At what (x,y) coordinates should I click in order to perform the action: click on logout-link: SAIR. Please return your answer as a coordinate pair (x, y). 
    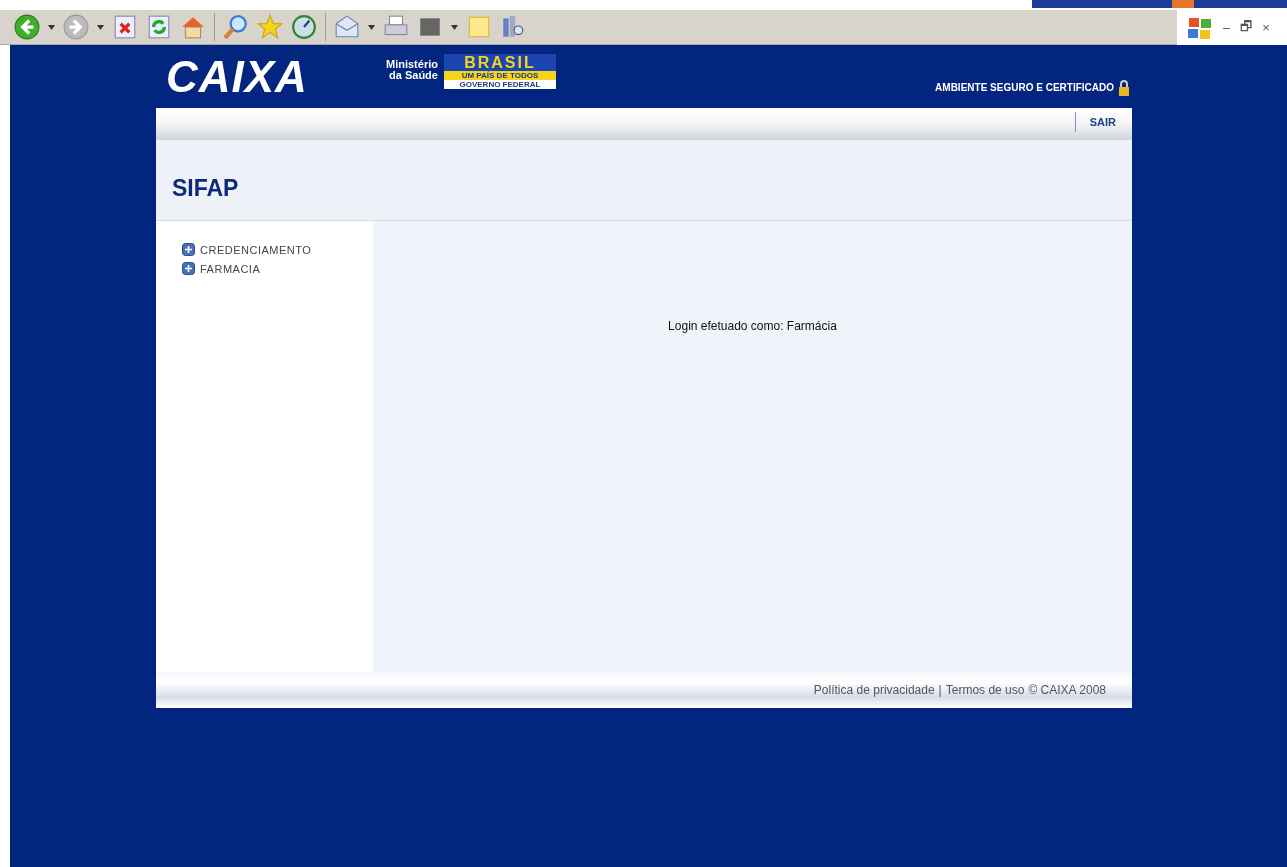
    Looking at the image, I should click on (1103, 122).